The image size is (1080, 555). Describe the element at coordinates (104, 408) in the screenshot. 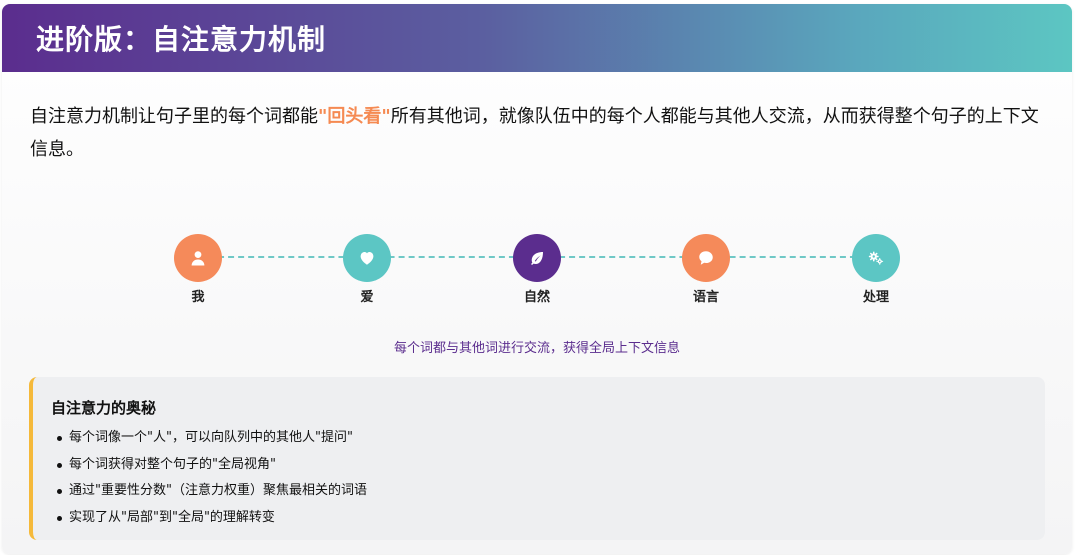

I see `secret-title: 自注意力的奥秘` at that location.